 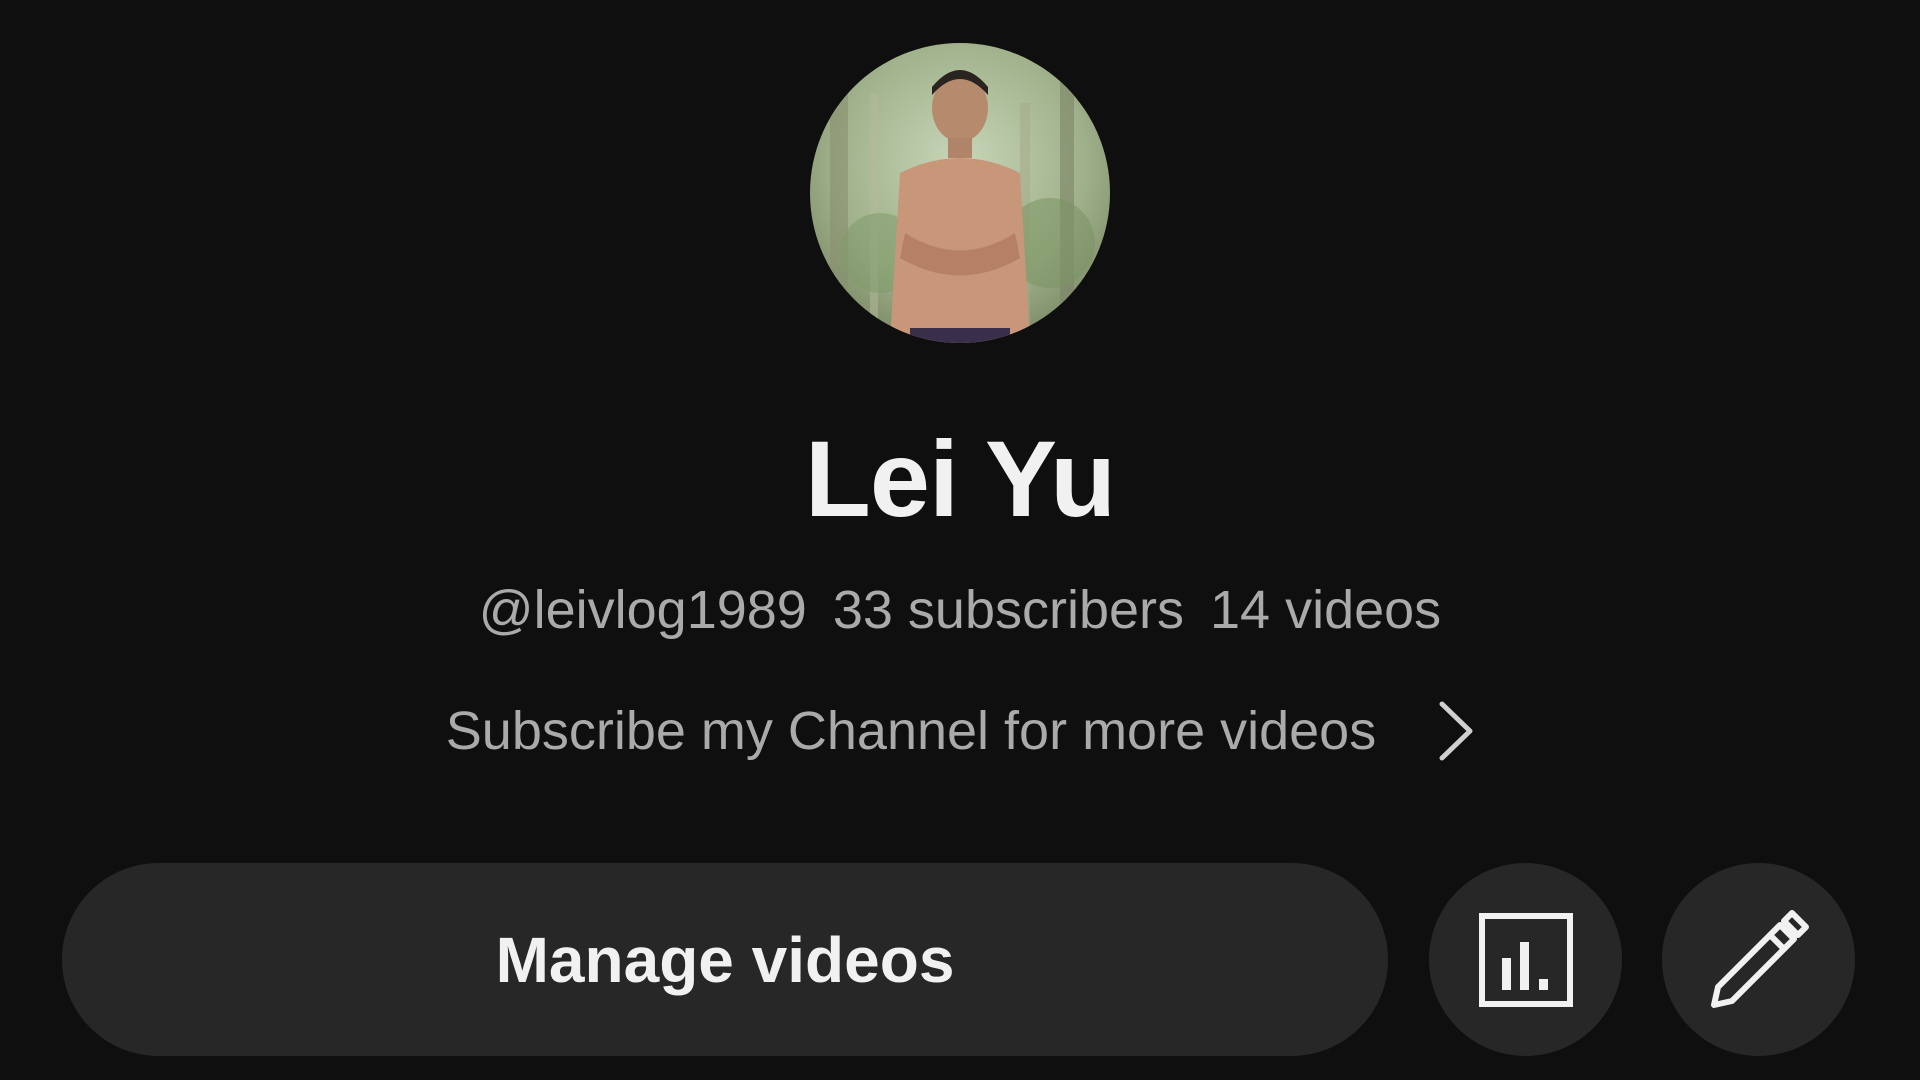 What do you see at coordinates (960, 478) in the screenshot?
I see `channel-name: Lei Yu` at bounding box center [960, 478].